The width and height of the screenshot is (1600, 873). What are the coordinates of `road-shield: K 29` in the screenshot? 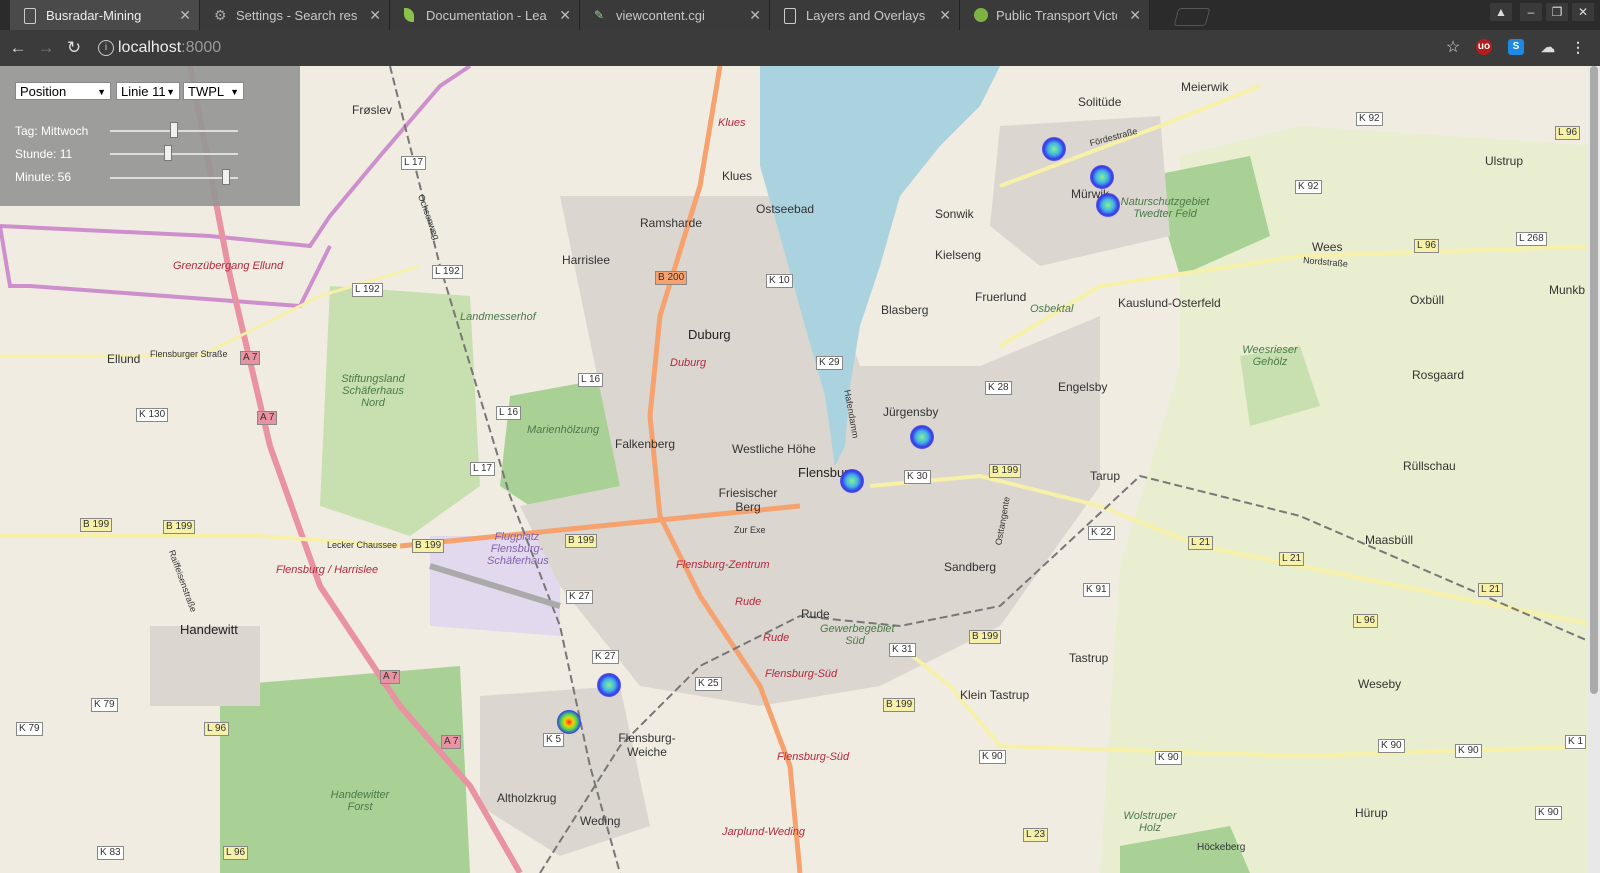 It's located at (829, 363).